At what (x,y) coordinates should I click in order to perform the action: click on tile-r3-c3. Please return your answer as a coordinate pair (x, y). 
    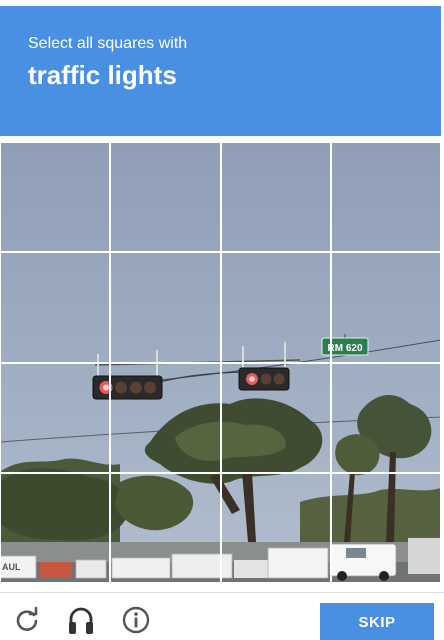
    Looking at the image, I should click on (275, 417).